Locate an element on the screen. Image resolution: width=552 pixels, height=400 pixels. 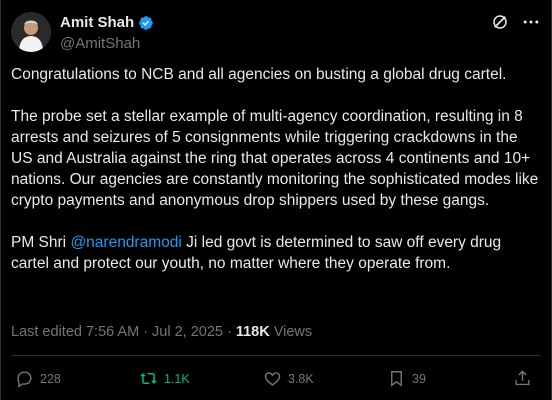
repost-count: 1.1K is located at coordinates (177, 378).